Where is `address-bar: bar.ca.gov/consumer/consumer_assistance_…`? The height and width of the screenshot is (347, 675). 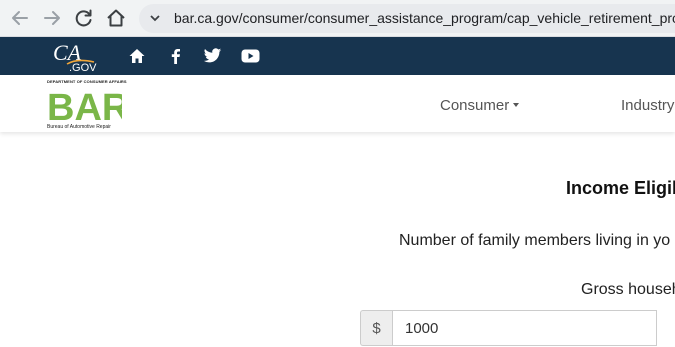
address-bar: bar.ca.gov/consumer/consumer_assistance_… is located at coordinates (407, 18).